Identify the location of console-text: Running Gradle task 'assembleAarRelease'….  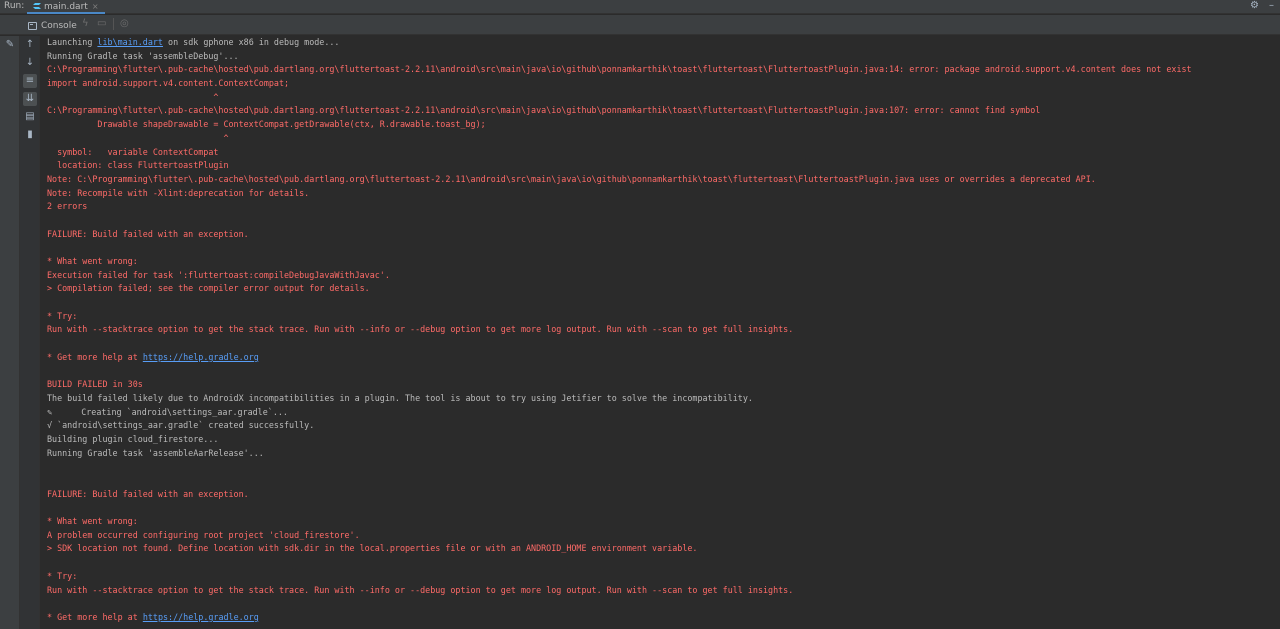
(155, 452).